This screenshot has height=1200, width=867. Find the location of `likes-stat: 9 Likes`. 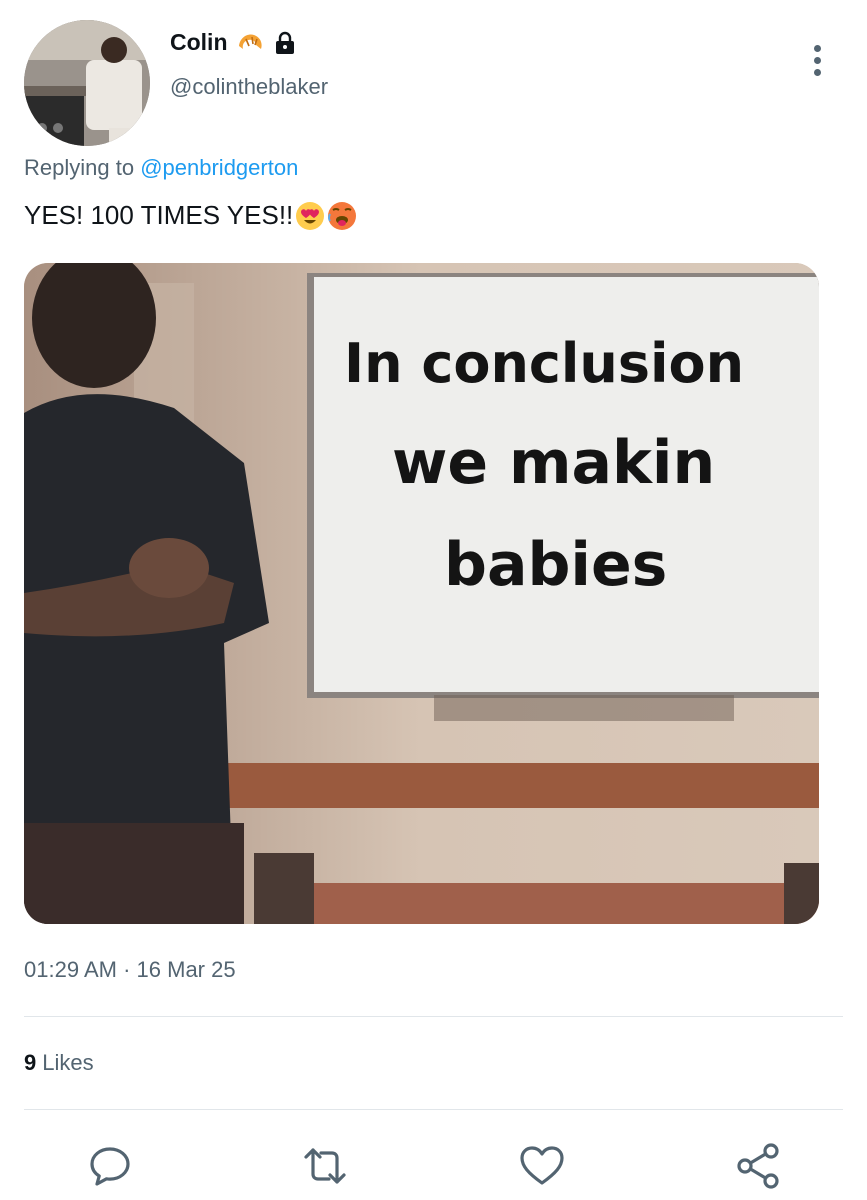

likes-stat: 9 Likes is located at coordinates (59, 1063).